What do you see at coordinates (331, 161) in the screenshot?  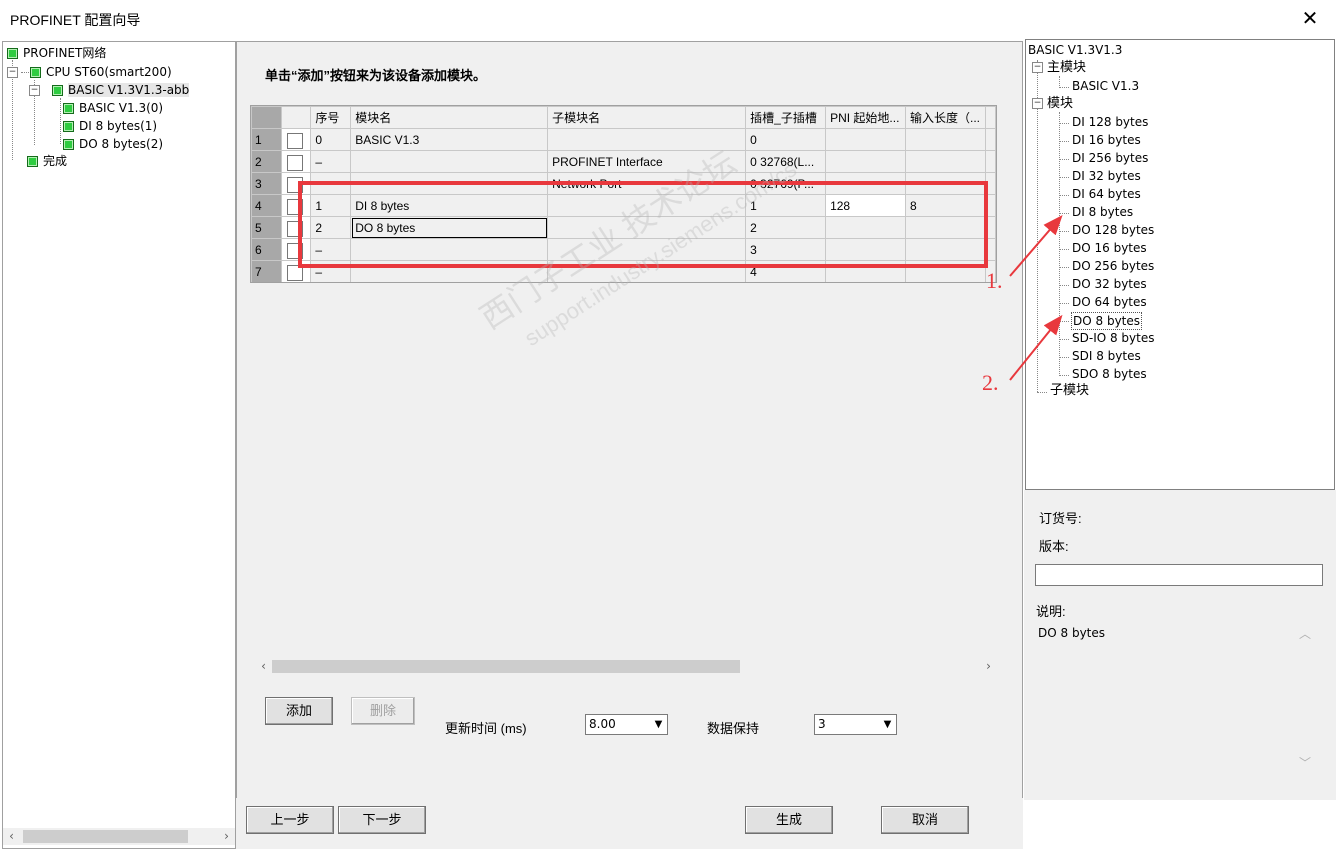 I see `cell-seq: –` at bounding box center [331, 161].